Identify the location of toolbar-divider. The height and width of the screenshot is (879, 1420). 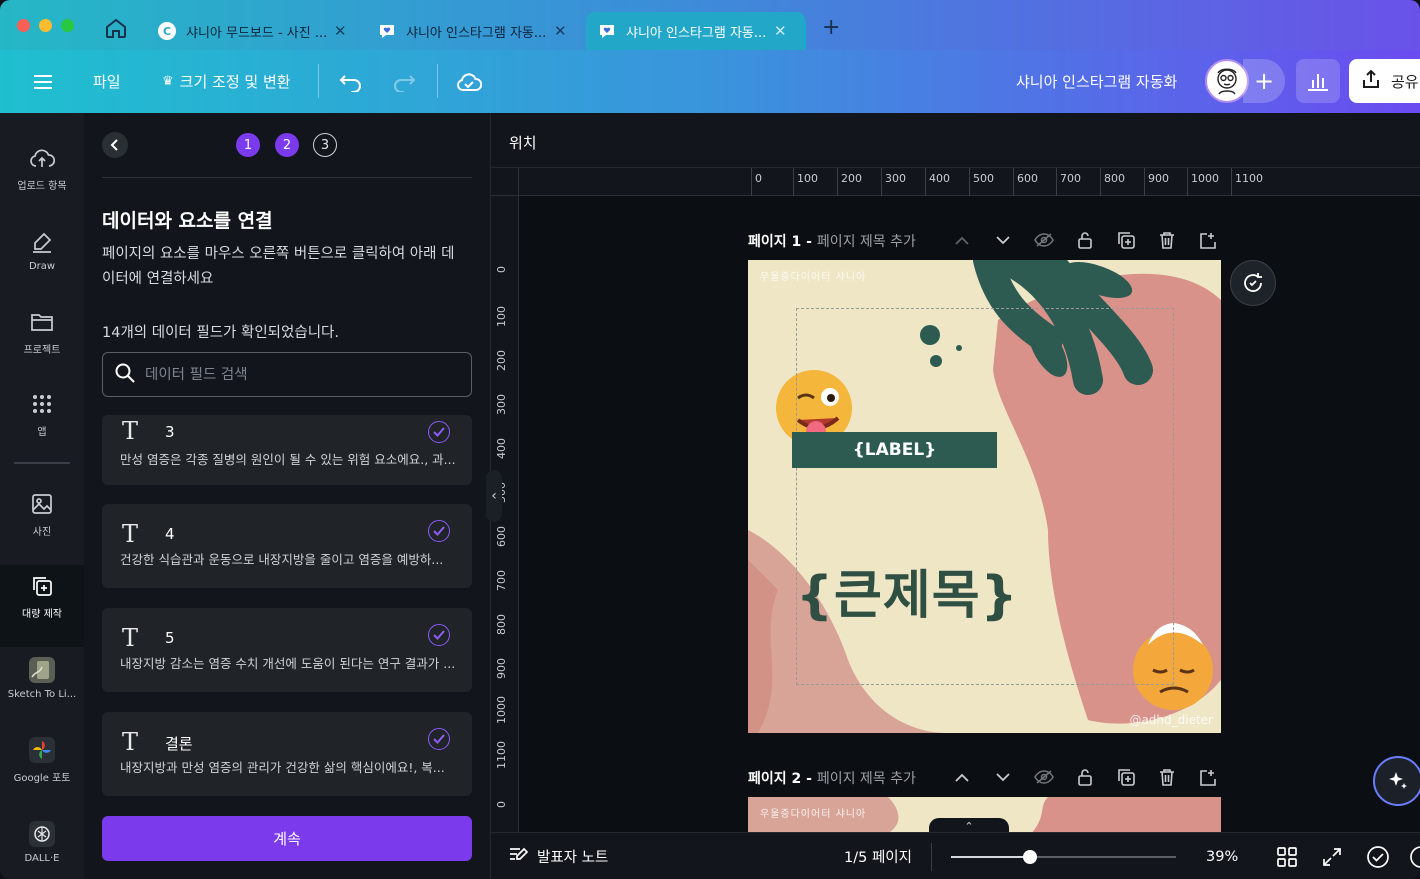
(437, 81).